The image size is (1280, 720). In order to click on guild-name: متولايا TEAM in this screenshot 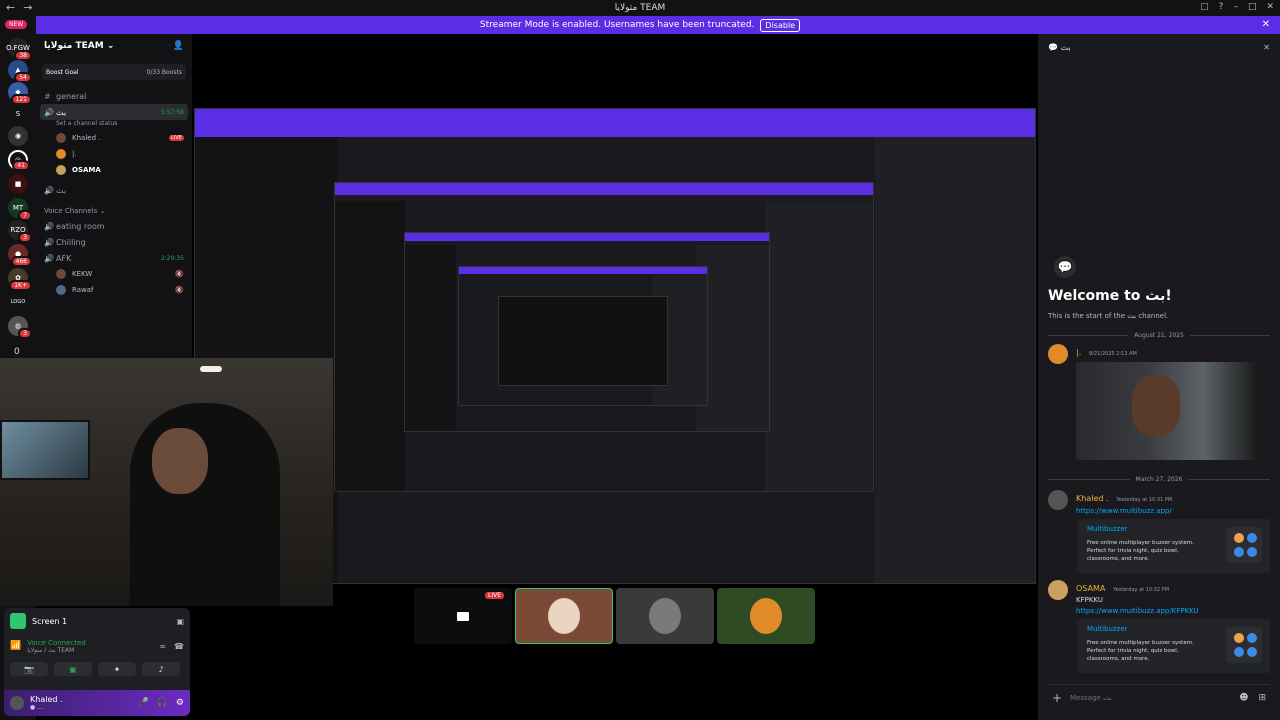, I will do `click(74, 46)`.